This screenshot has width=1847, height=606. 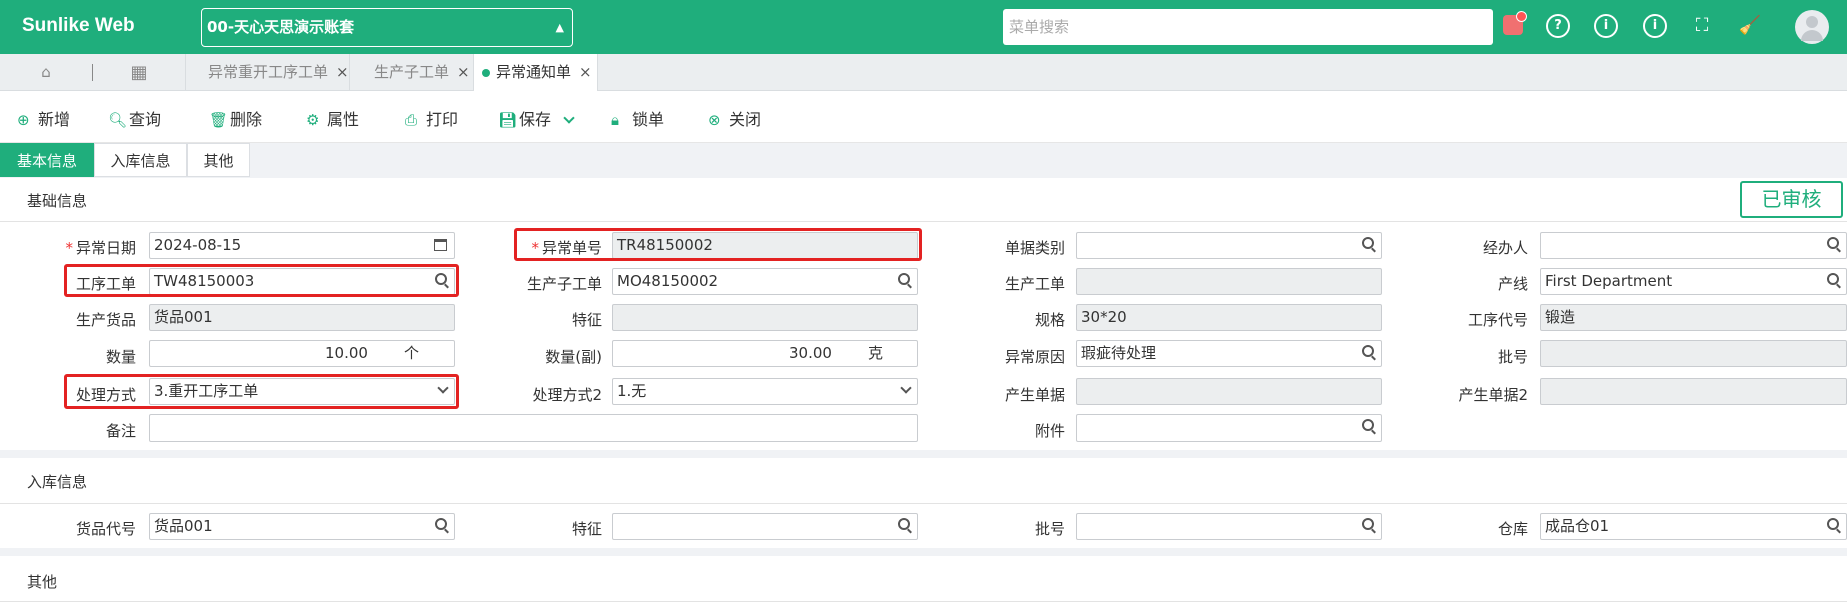 I want to click on gen-doc-field, so click(x=1229, y=391).